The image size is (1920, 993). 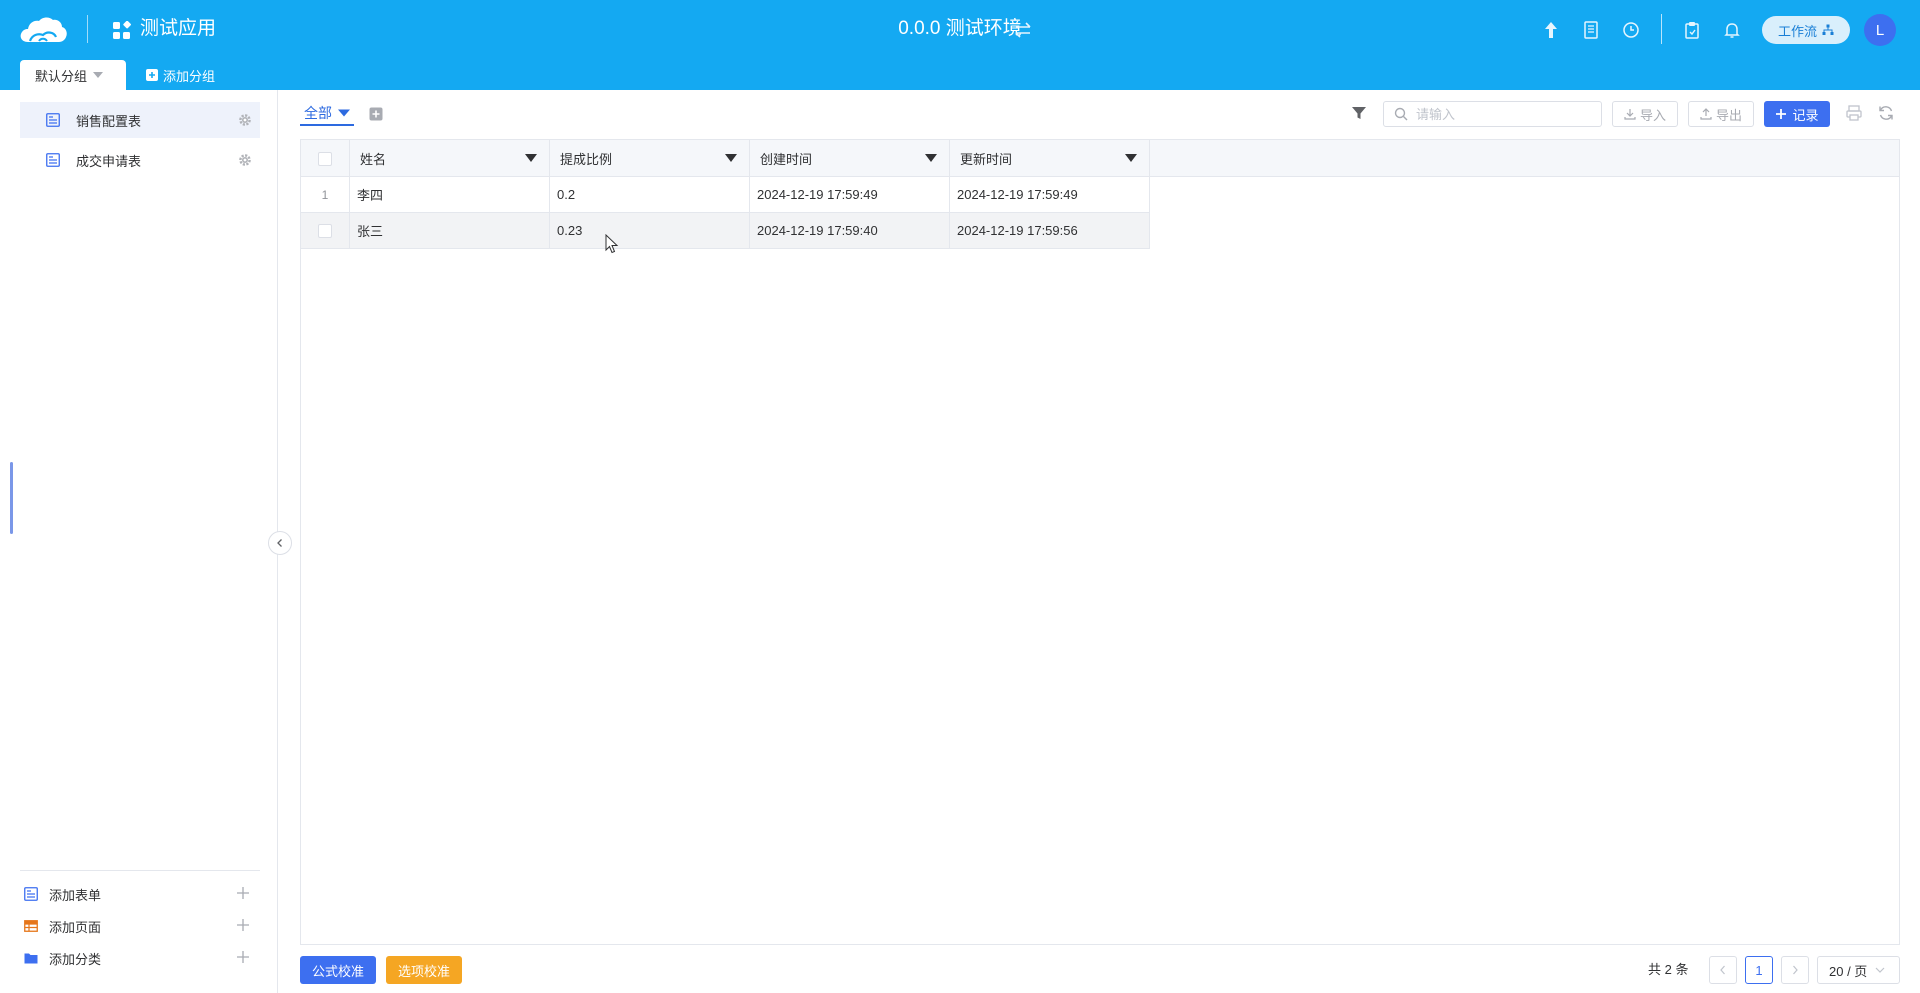 What do you see at coordinates (1631, 30) in the screenshot?
I see `history-clock-icon` at bounding box center [1631, 30].